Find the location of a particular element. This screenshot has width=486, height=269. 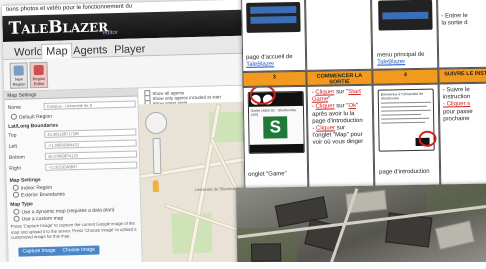

step4-line1: - Suivre le is located at coordinates (456, 90).